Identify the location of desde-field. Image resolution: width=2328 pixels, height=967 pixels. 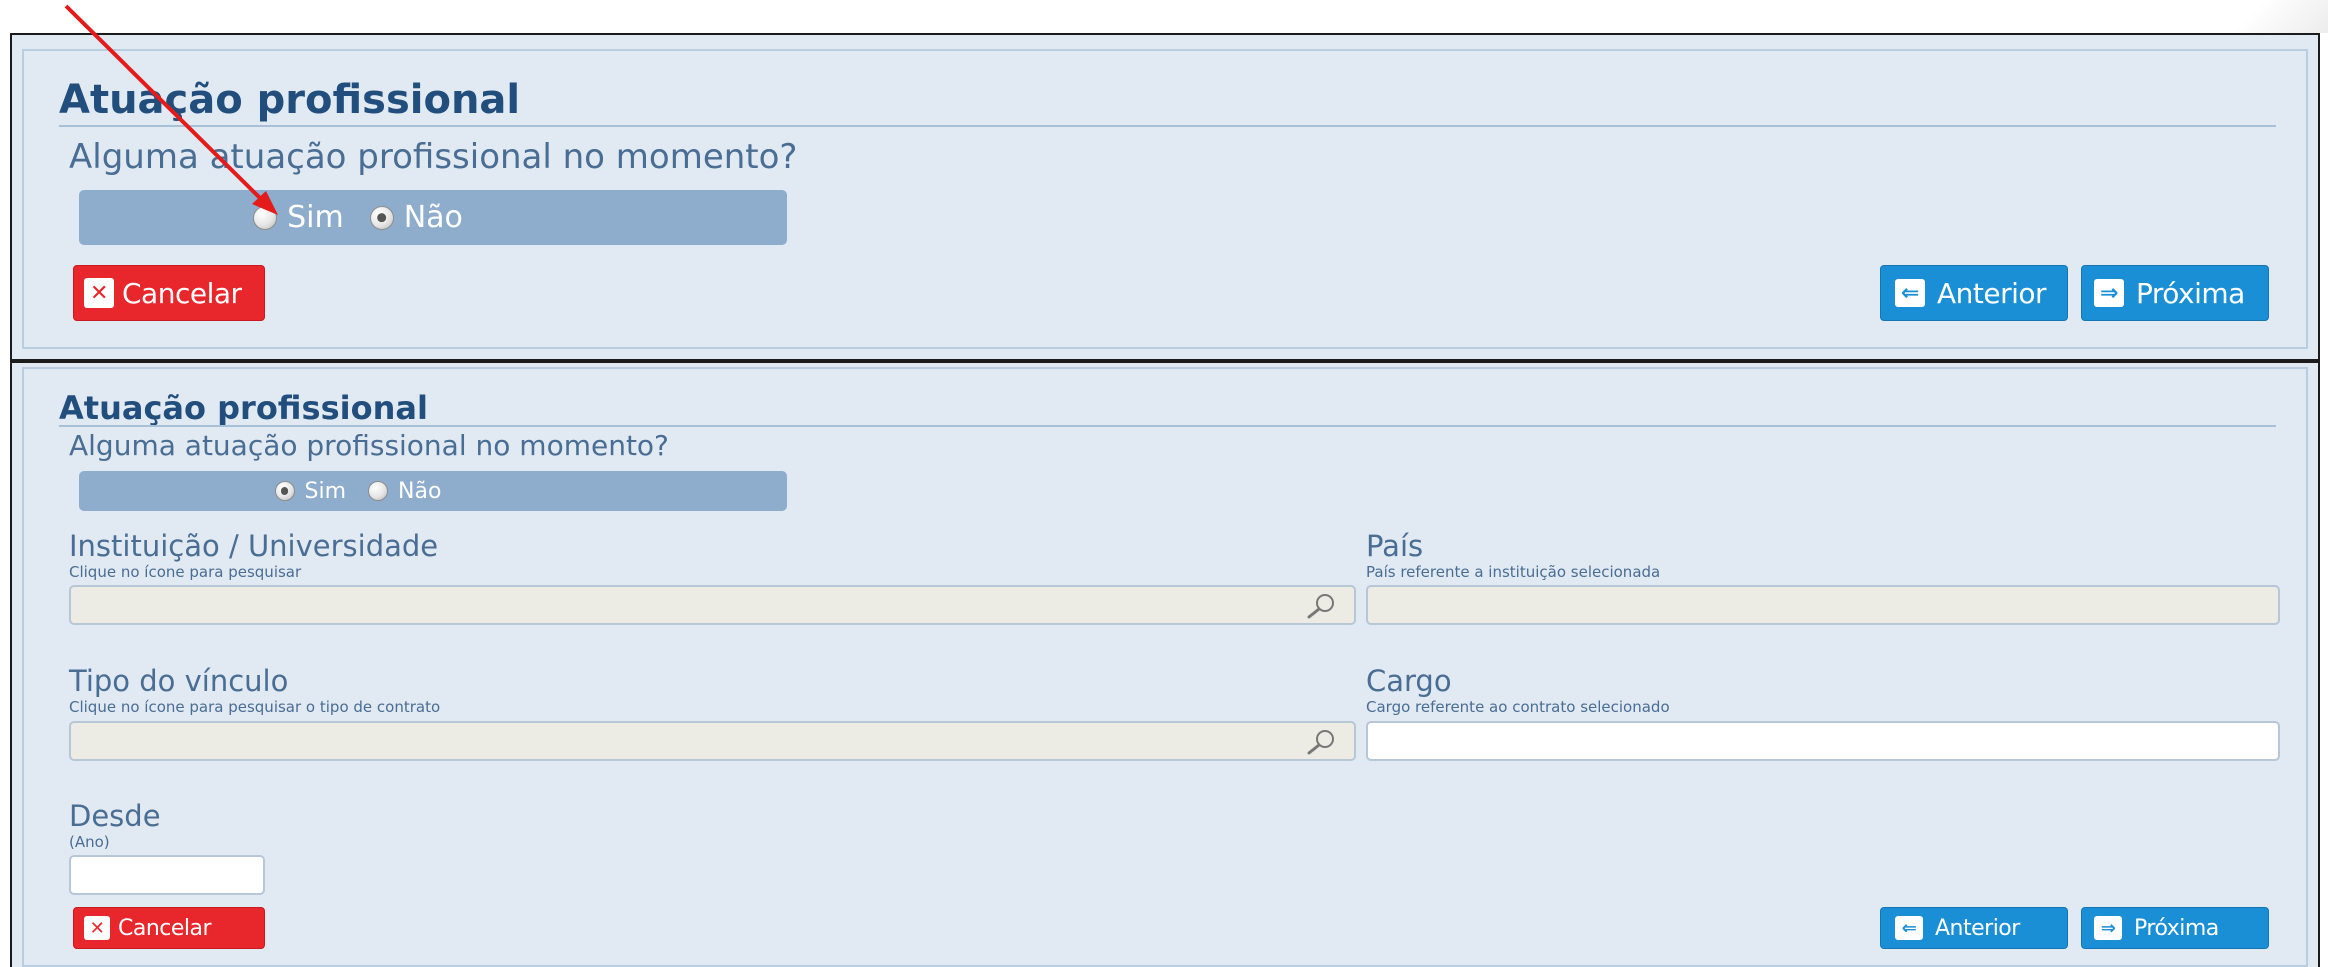
(167, 875).